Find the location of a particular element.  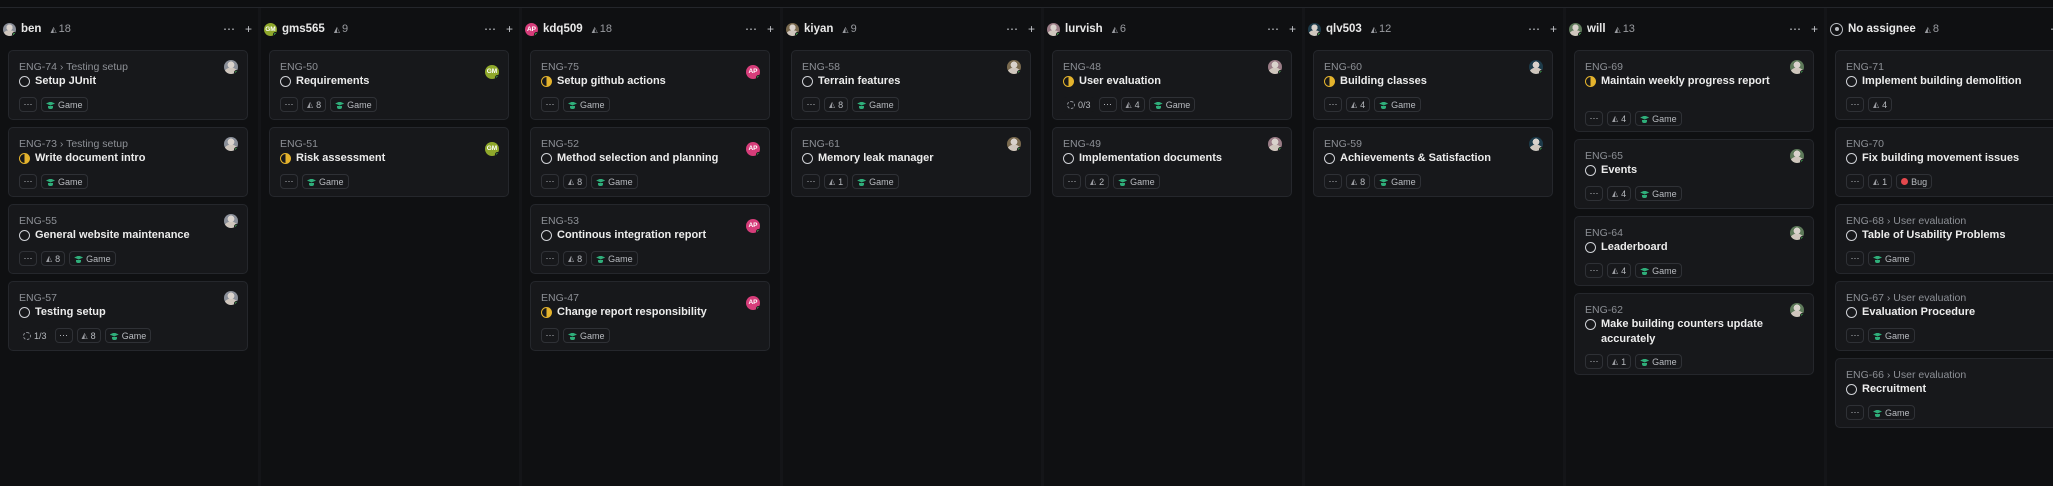

issue-card: ENG-64 Leaderboard ⋯ ◭ 4 Game is located at coordinates (1694, 251).